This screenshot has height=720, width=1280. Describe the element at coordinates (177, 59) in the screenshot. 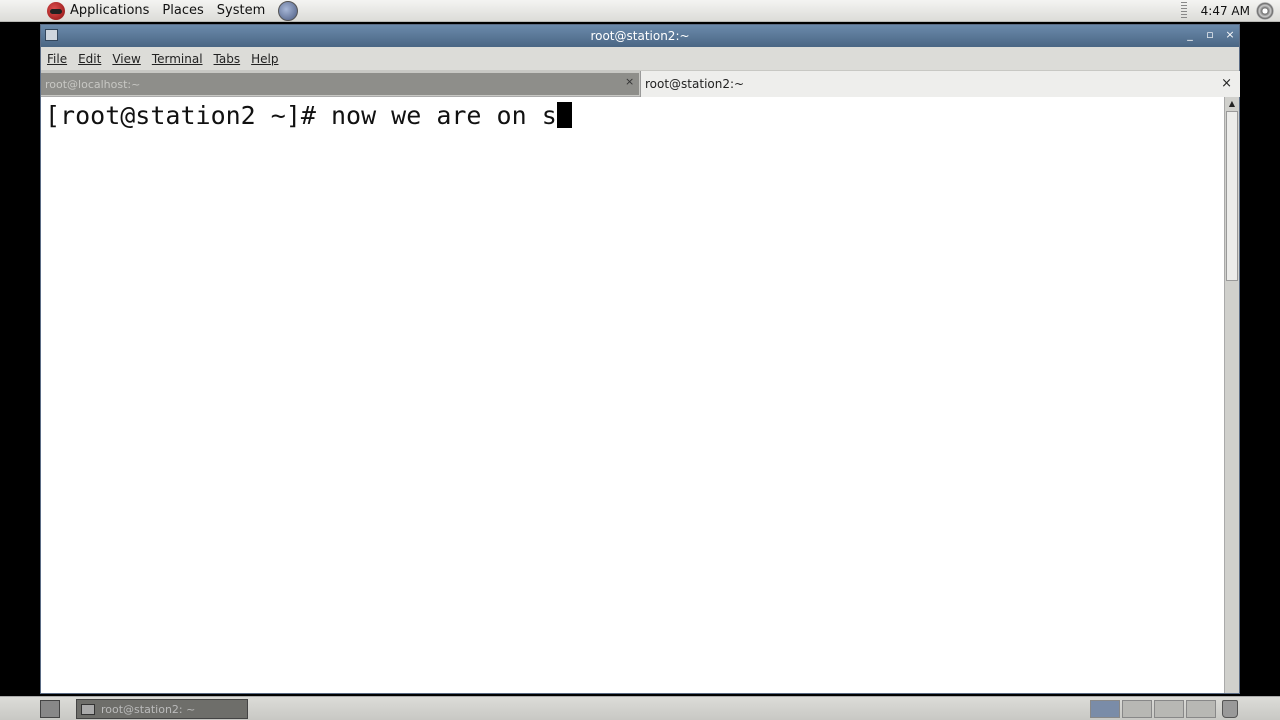

I see `menu-terminal: Terminal` at that location.